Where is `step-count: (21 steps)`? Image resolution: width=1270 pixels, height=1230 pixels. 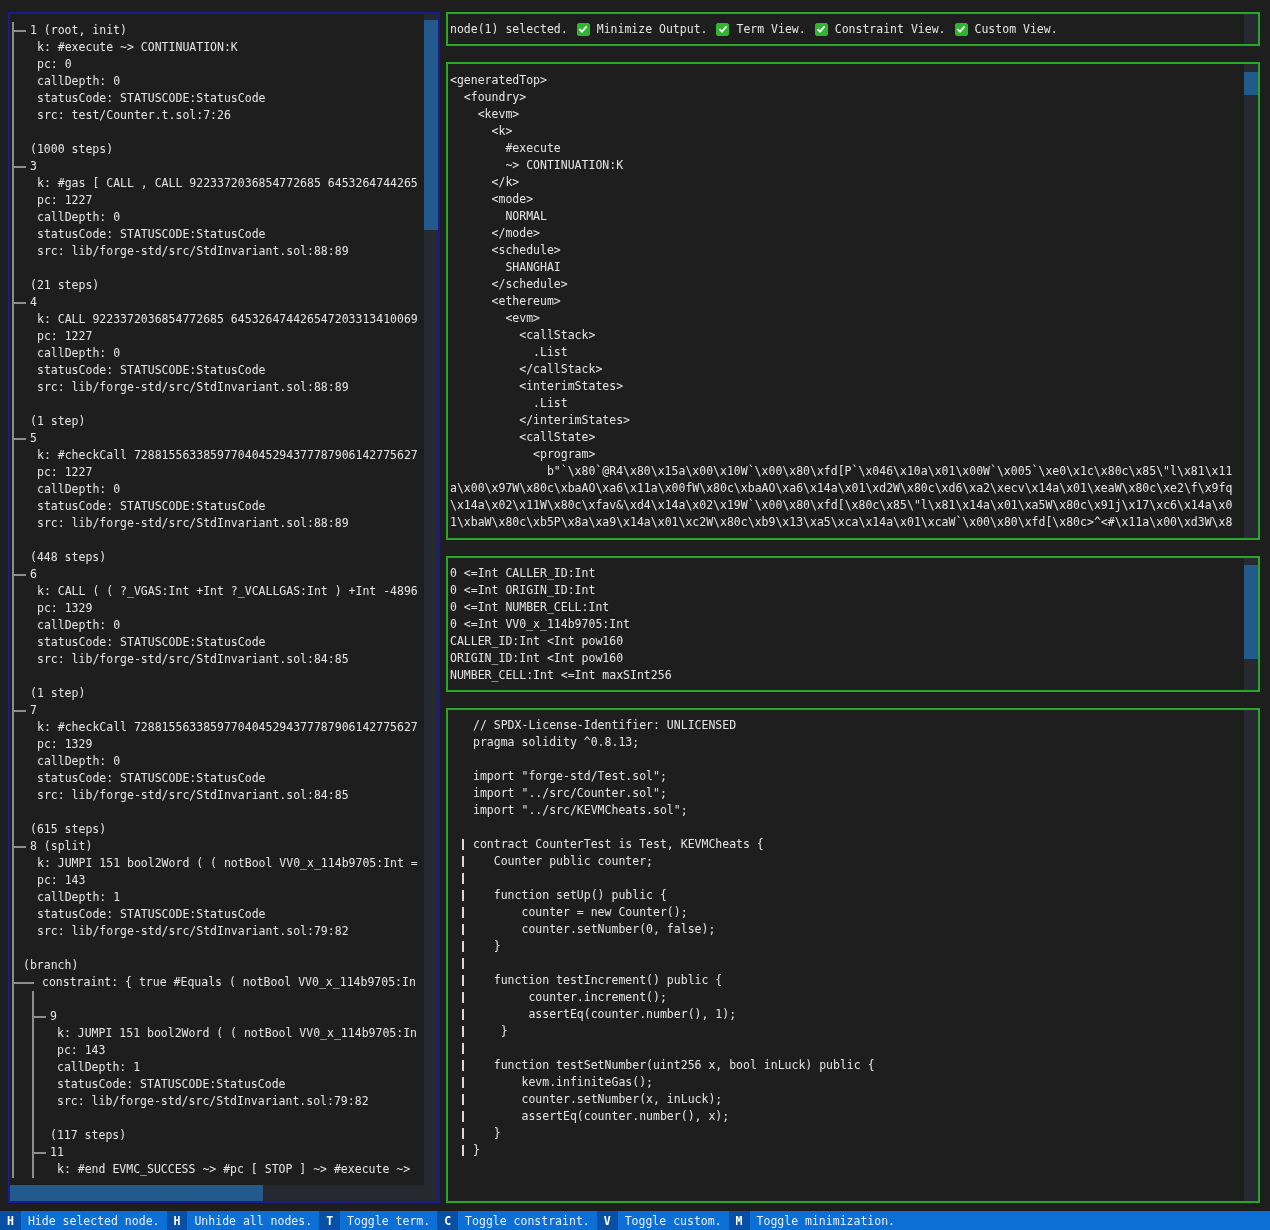 step-count: (21 steps) is located at coordinates (65, 285).